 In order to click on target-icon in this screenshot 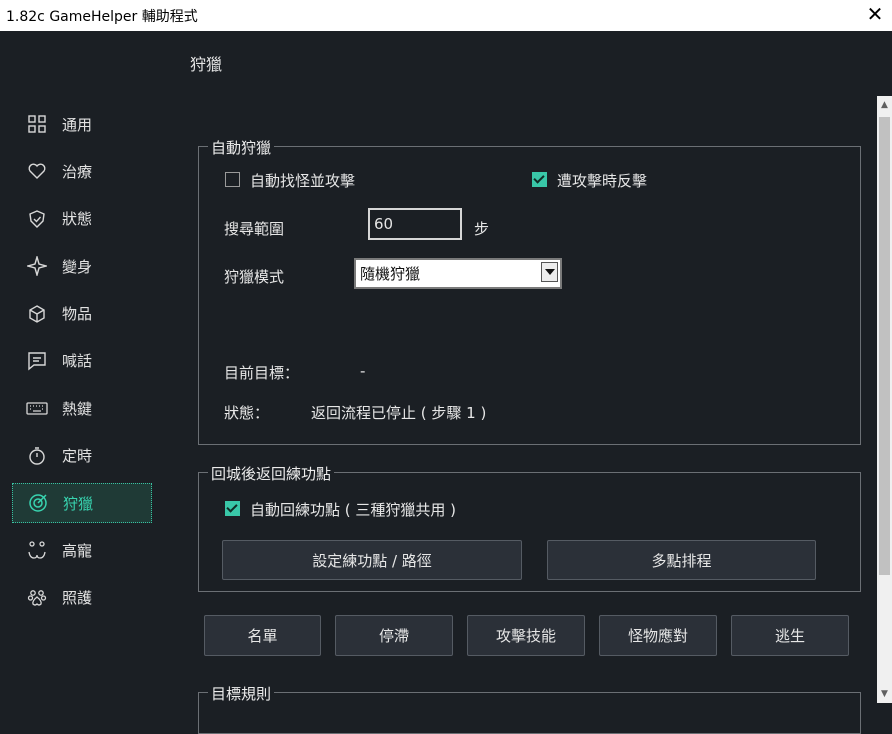, I will do `click(38, 503)`.